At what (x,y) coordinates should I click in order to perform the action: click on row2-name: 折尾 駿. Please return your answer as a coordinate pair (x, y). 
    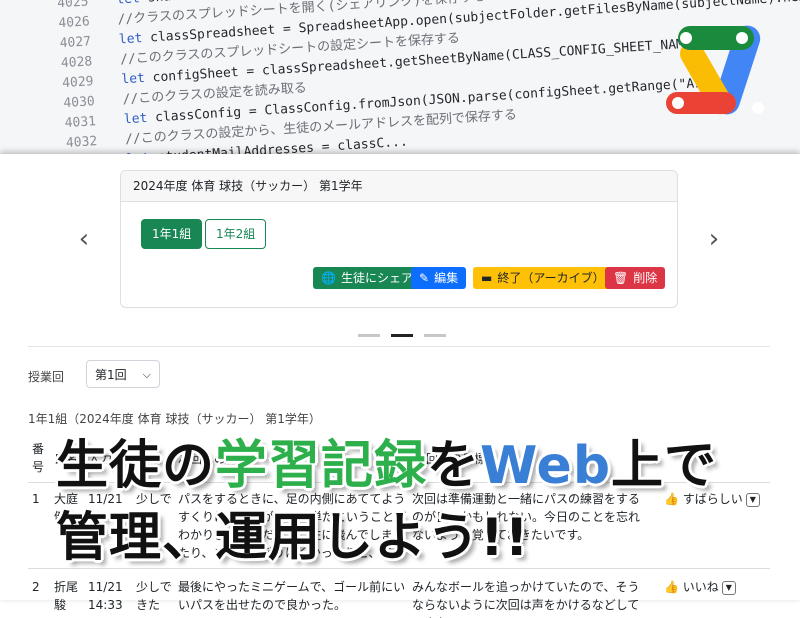
    Looking at the image, I should click on (66, 596).